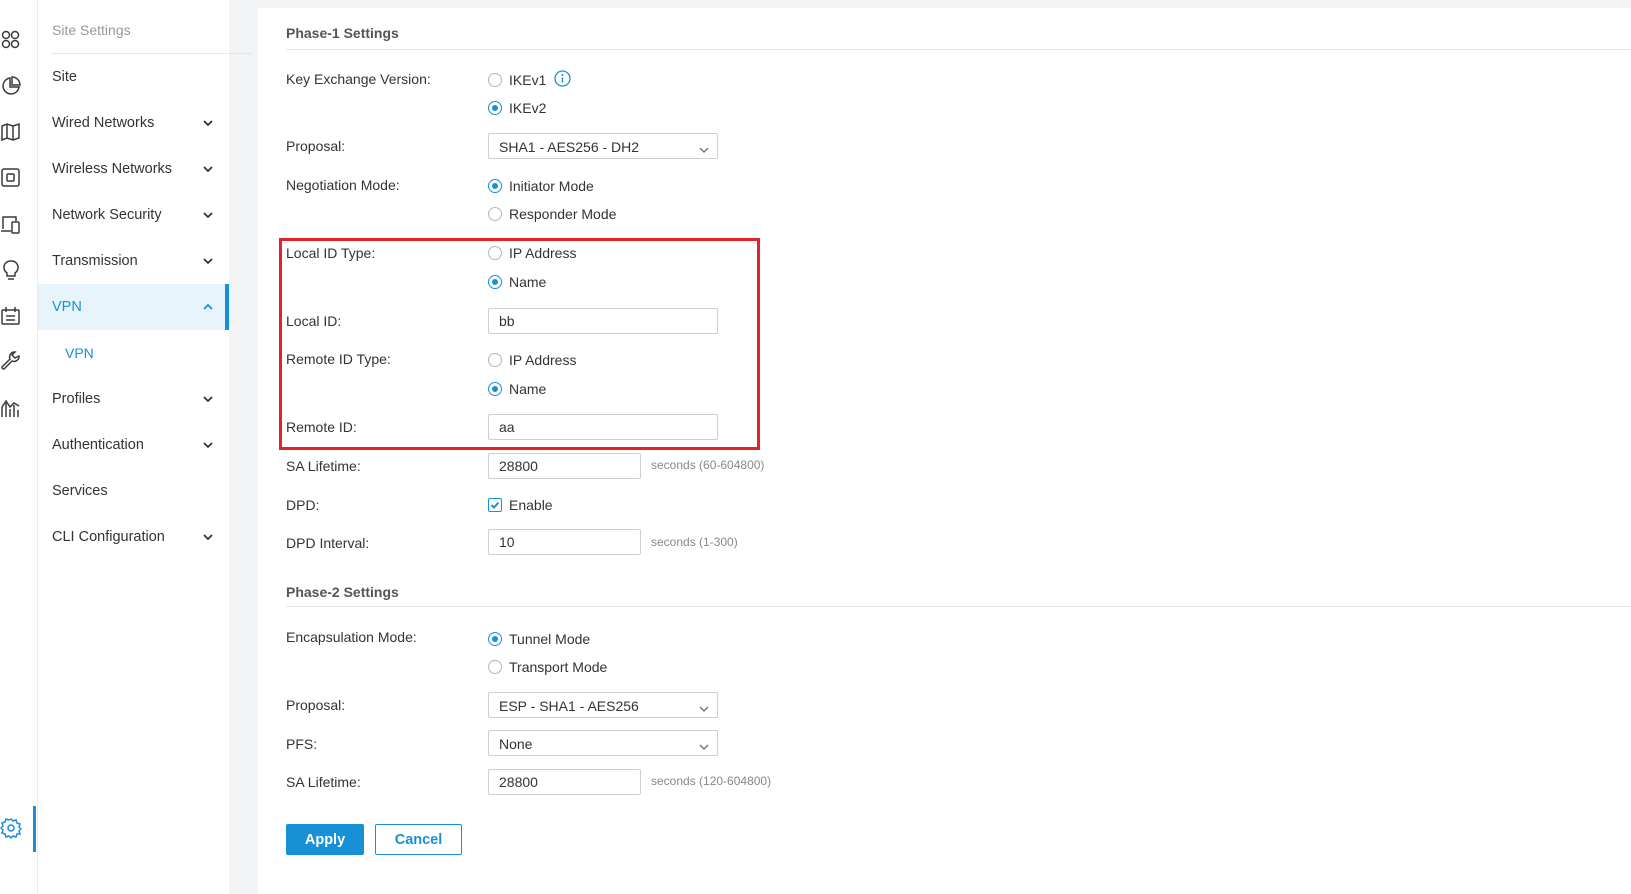 The image size is (1631, 894). I want to click on sidebar-item-transmission: Transmission, so click(133, 261).